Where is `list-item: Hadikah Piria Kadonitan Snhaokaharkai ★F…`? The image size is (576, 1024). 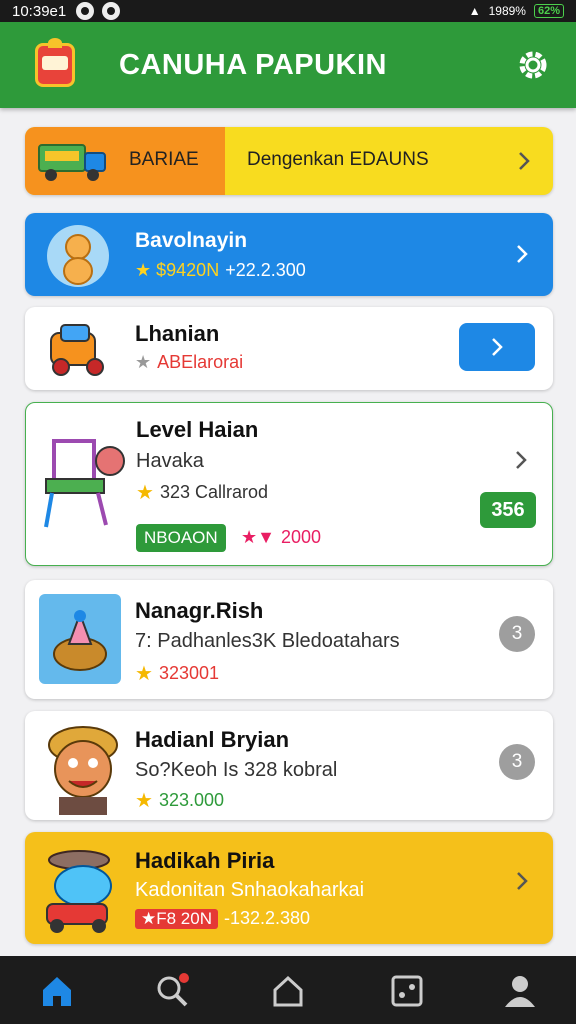
list-item: Hadikah Piria Kadonitan Snhaokaharkai ★F… is located at coordinates (289, 888).